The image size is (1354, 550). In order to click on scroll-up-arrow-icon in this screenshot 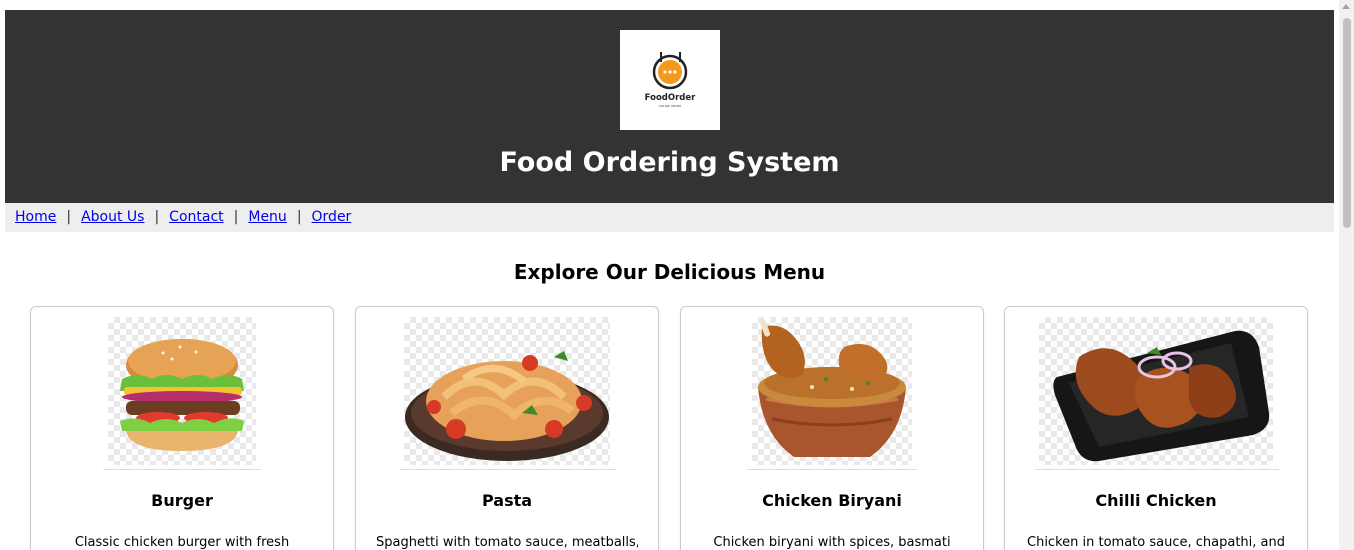, I will do `click(1346, 6)`.